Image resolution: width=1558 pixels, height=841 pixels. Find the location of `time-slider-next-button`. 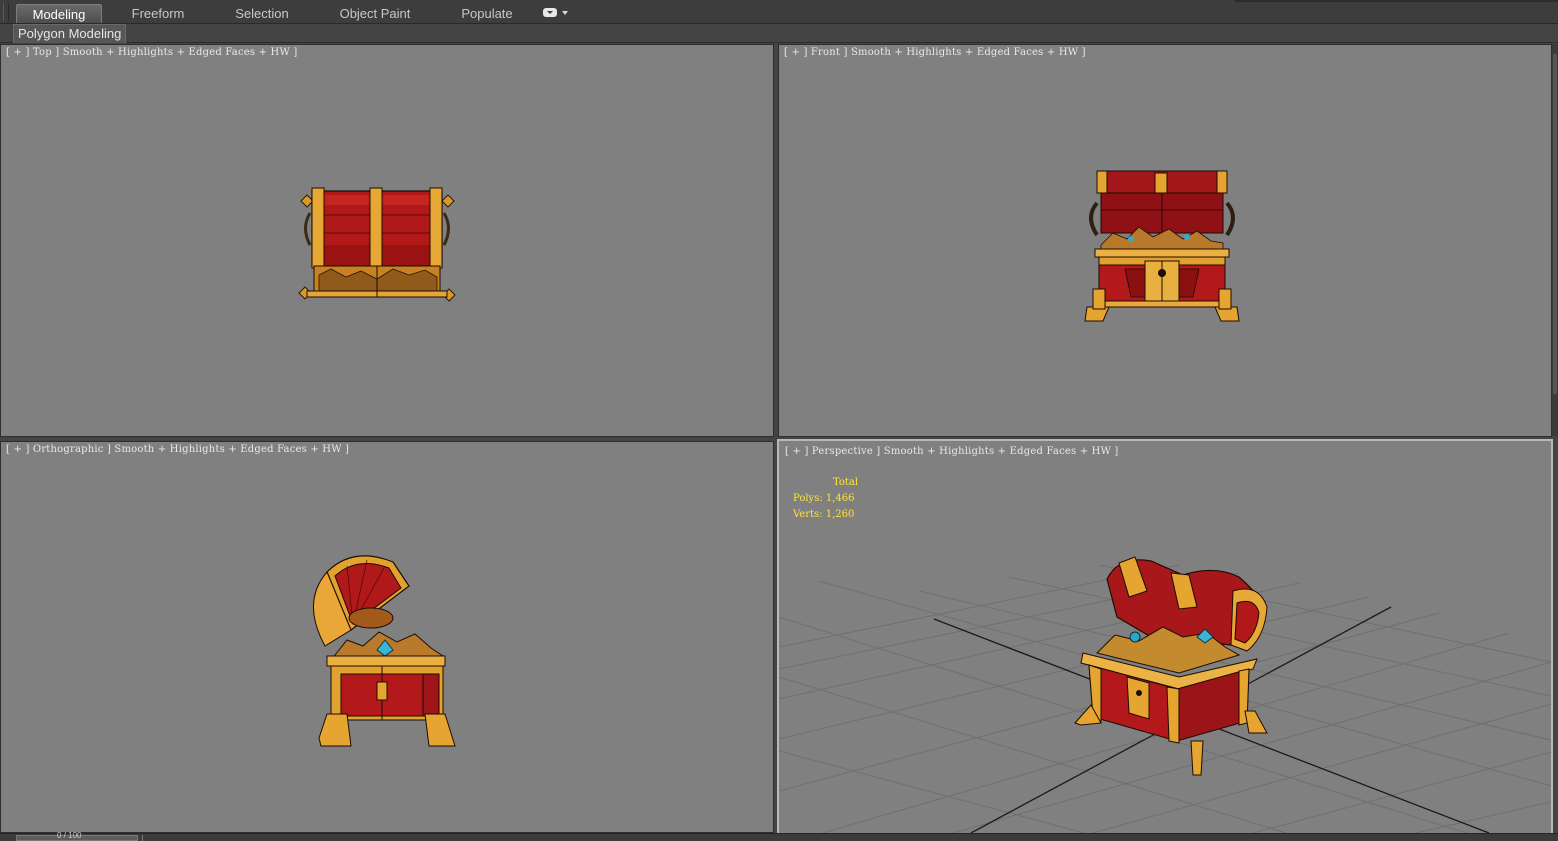

time-slider-next-button is located at coordinates (147, 838).